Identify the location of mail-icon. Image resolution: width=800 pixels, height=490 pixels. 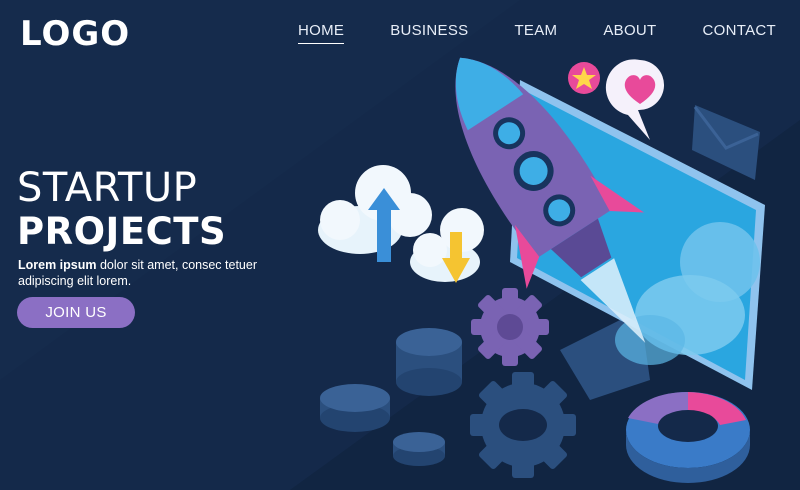
(726, 142).